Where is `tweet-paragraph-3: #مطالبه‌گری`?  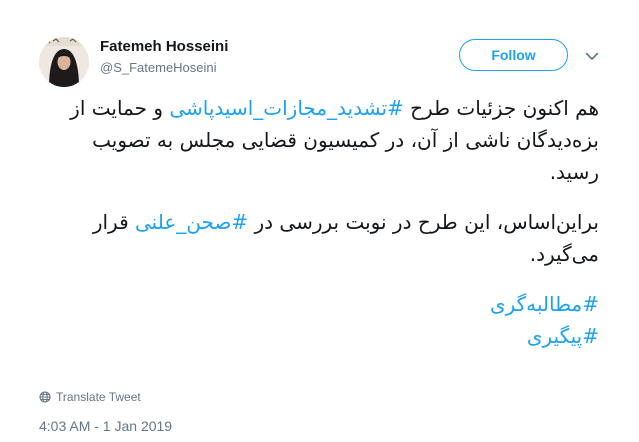
tweet-paragraph-3: #مطالبه‌گری is located at coordinates (319, 304).